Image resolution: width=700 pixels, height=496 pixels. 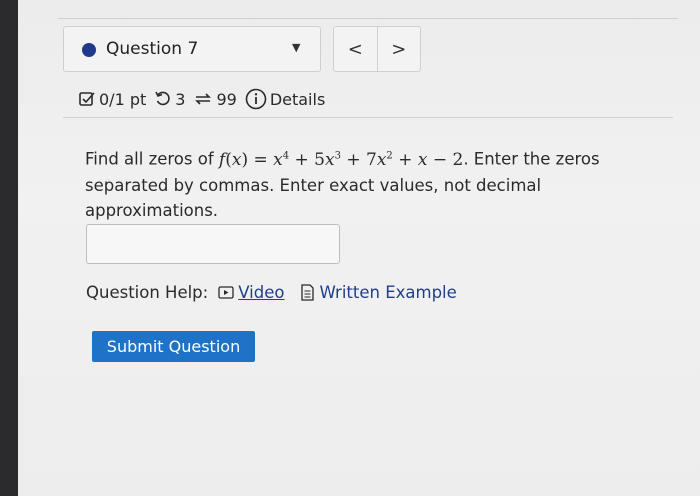 What do you see at coordinates (162, 98) in the screenshot?
I see `retry-icon` at bounding box center [162, 98].